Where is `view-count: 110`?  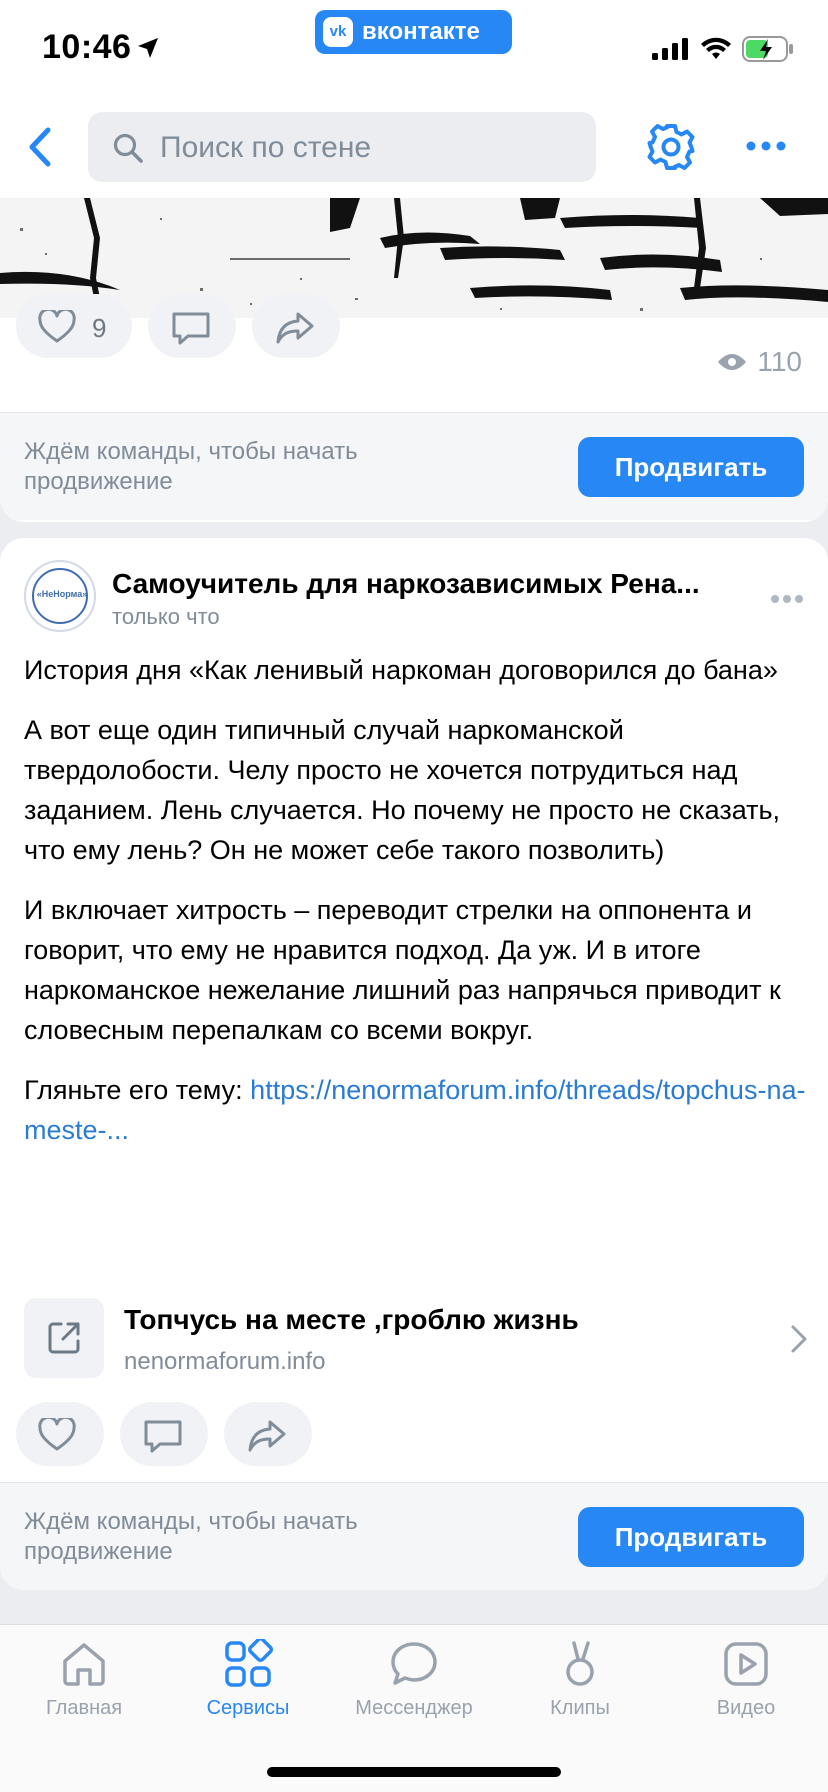
view-count: 110 is located at coordinates (779, 361).